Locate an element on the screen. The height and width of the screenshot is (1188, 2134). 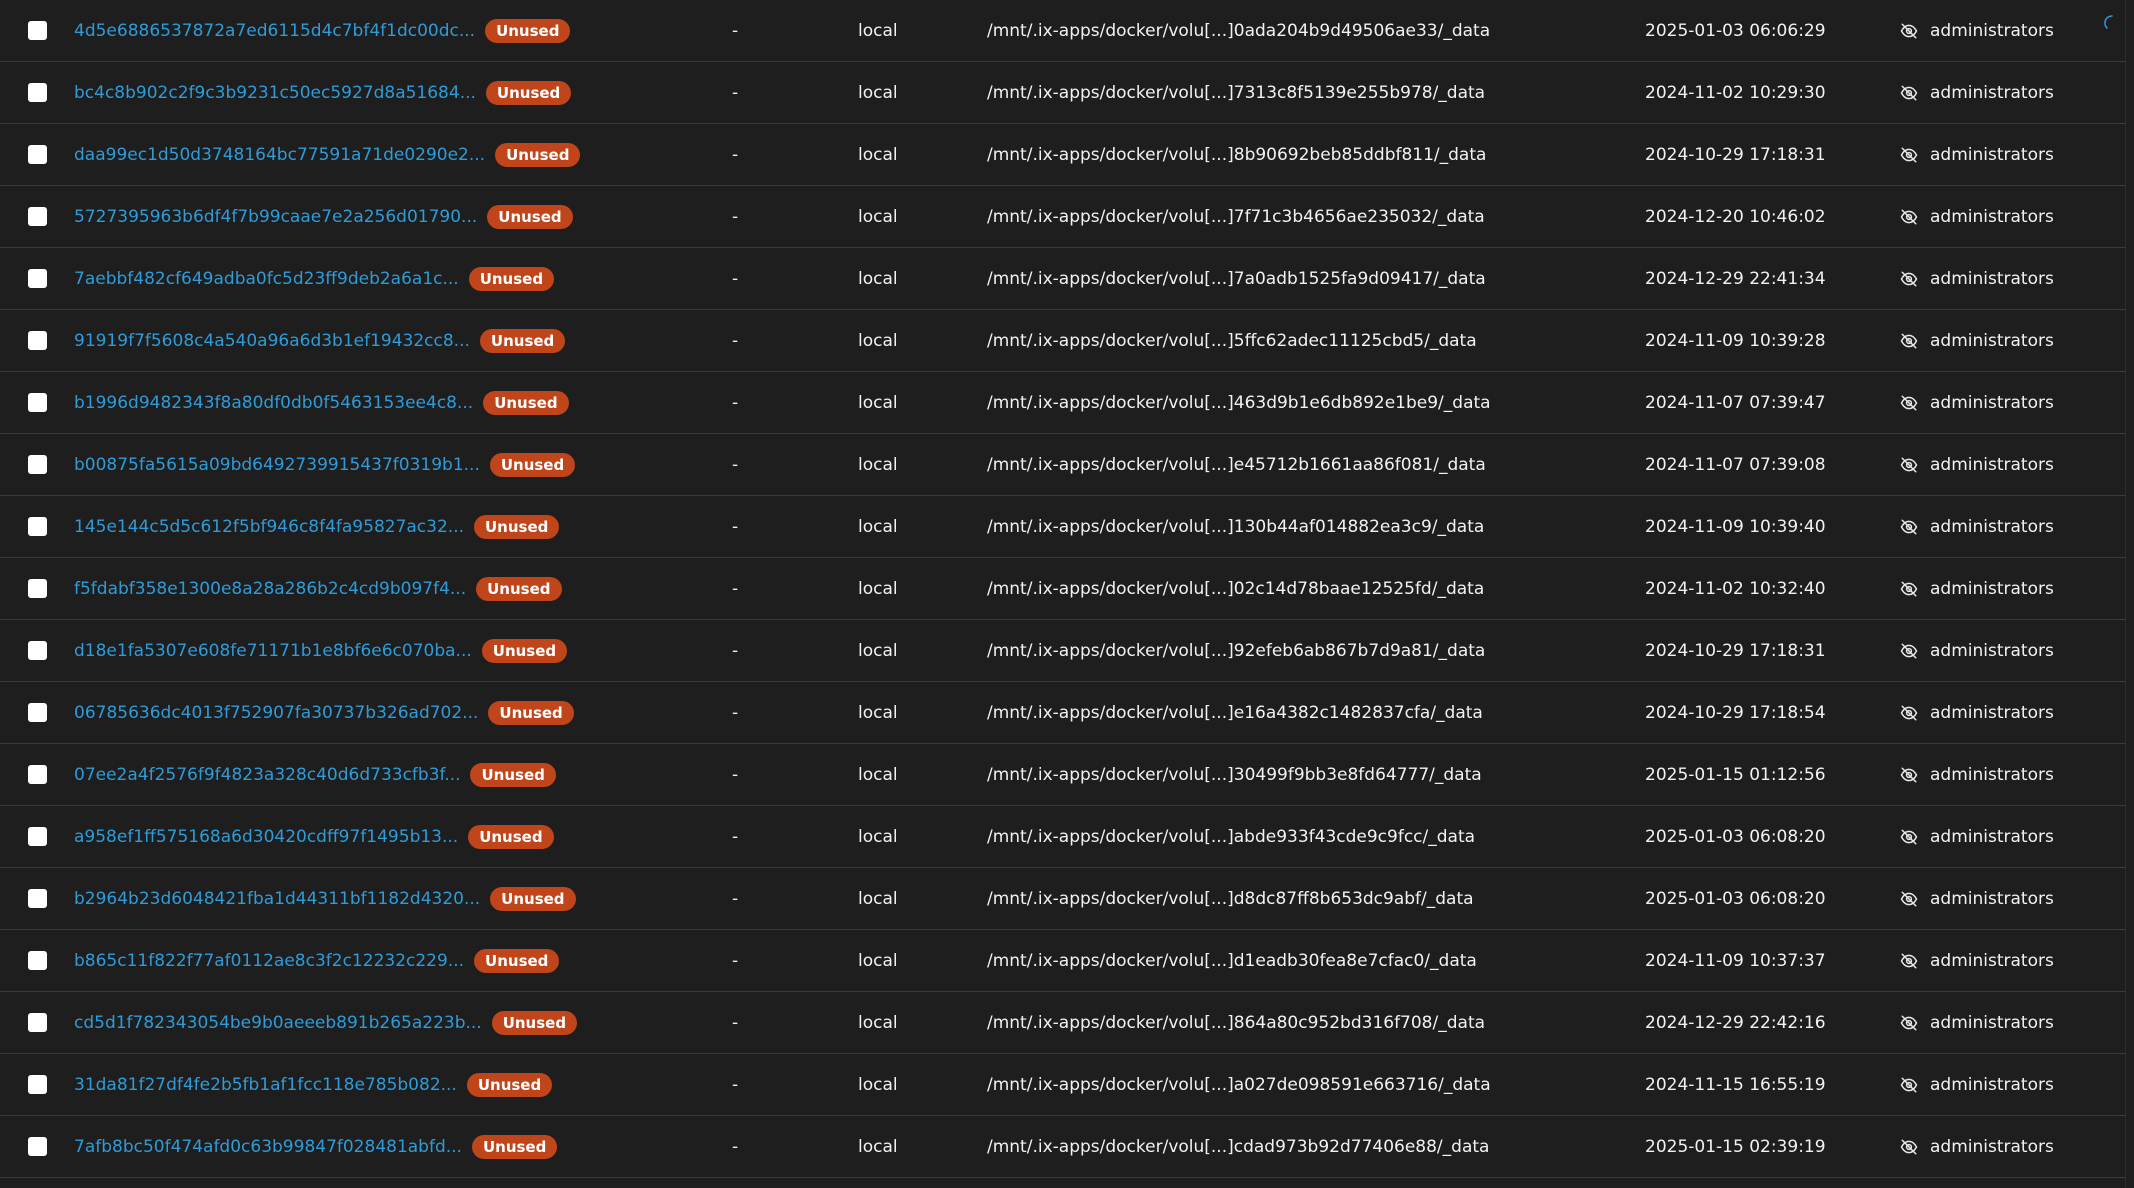
created-date-cell: 2024-10-29 17:18:31 is located at coordinates (1735, 651).